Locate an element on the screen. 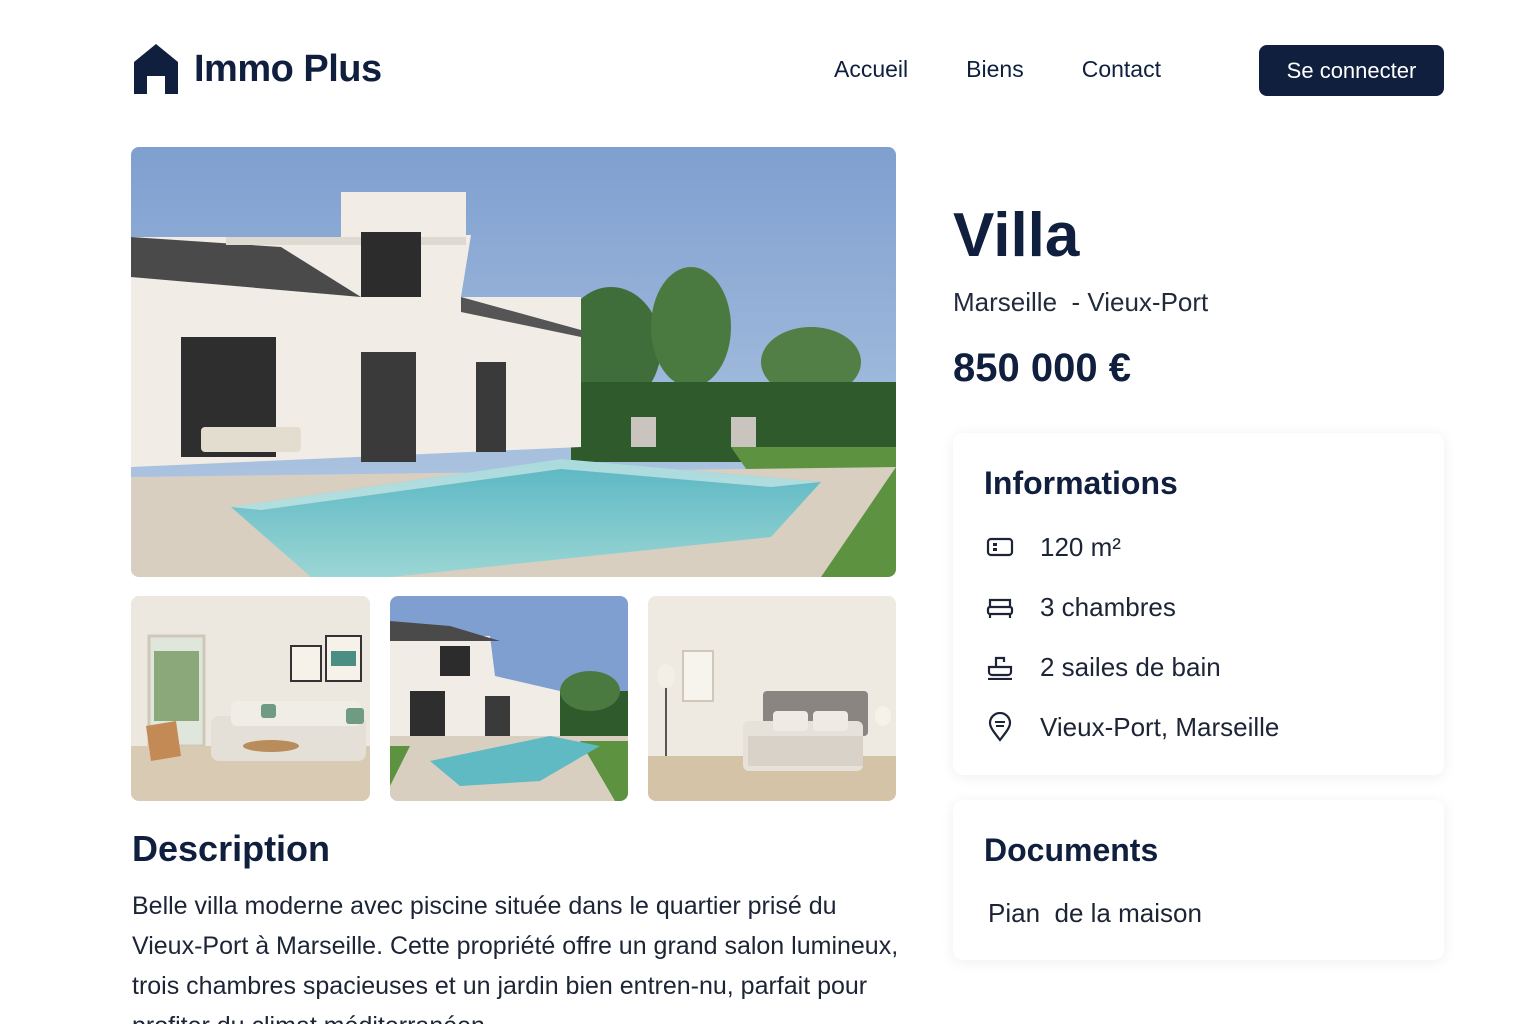 This screenshot has width=1536, height=1024. property-title: Villa is located at coordinates (1016, 235).